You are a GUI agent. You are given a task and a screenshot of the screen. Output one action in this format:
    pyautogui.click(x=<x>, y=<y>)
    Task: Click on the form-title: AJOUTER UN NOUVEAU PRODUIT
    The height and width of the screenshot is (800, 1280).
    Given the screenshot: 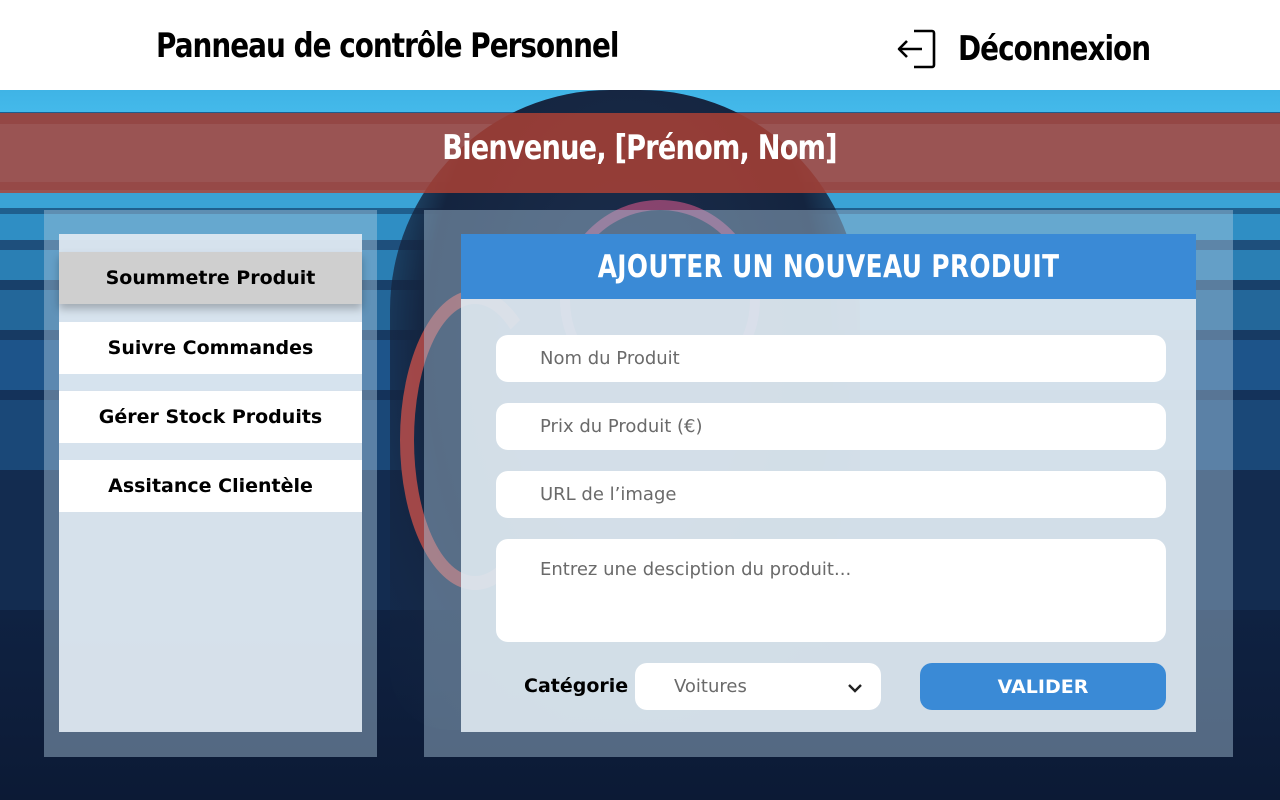 What is the action you would take?
    pyautogui.click(x=828, y=266)
    